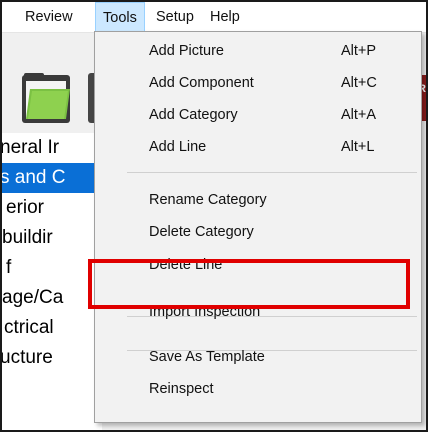  Describe the element at coordinates (258, 83) in the screenshot. I see `menu-item-add-component: Add Component Alt+C` at that location.